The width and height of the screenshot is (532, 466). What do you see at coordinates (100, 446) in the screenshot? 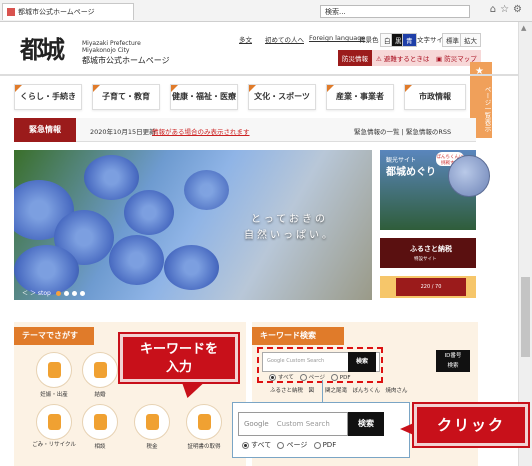
I see `theme-consultation-label: 相談` at bounding box center [100, 446].